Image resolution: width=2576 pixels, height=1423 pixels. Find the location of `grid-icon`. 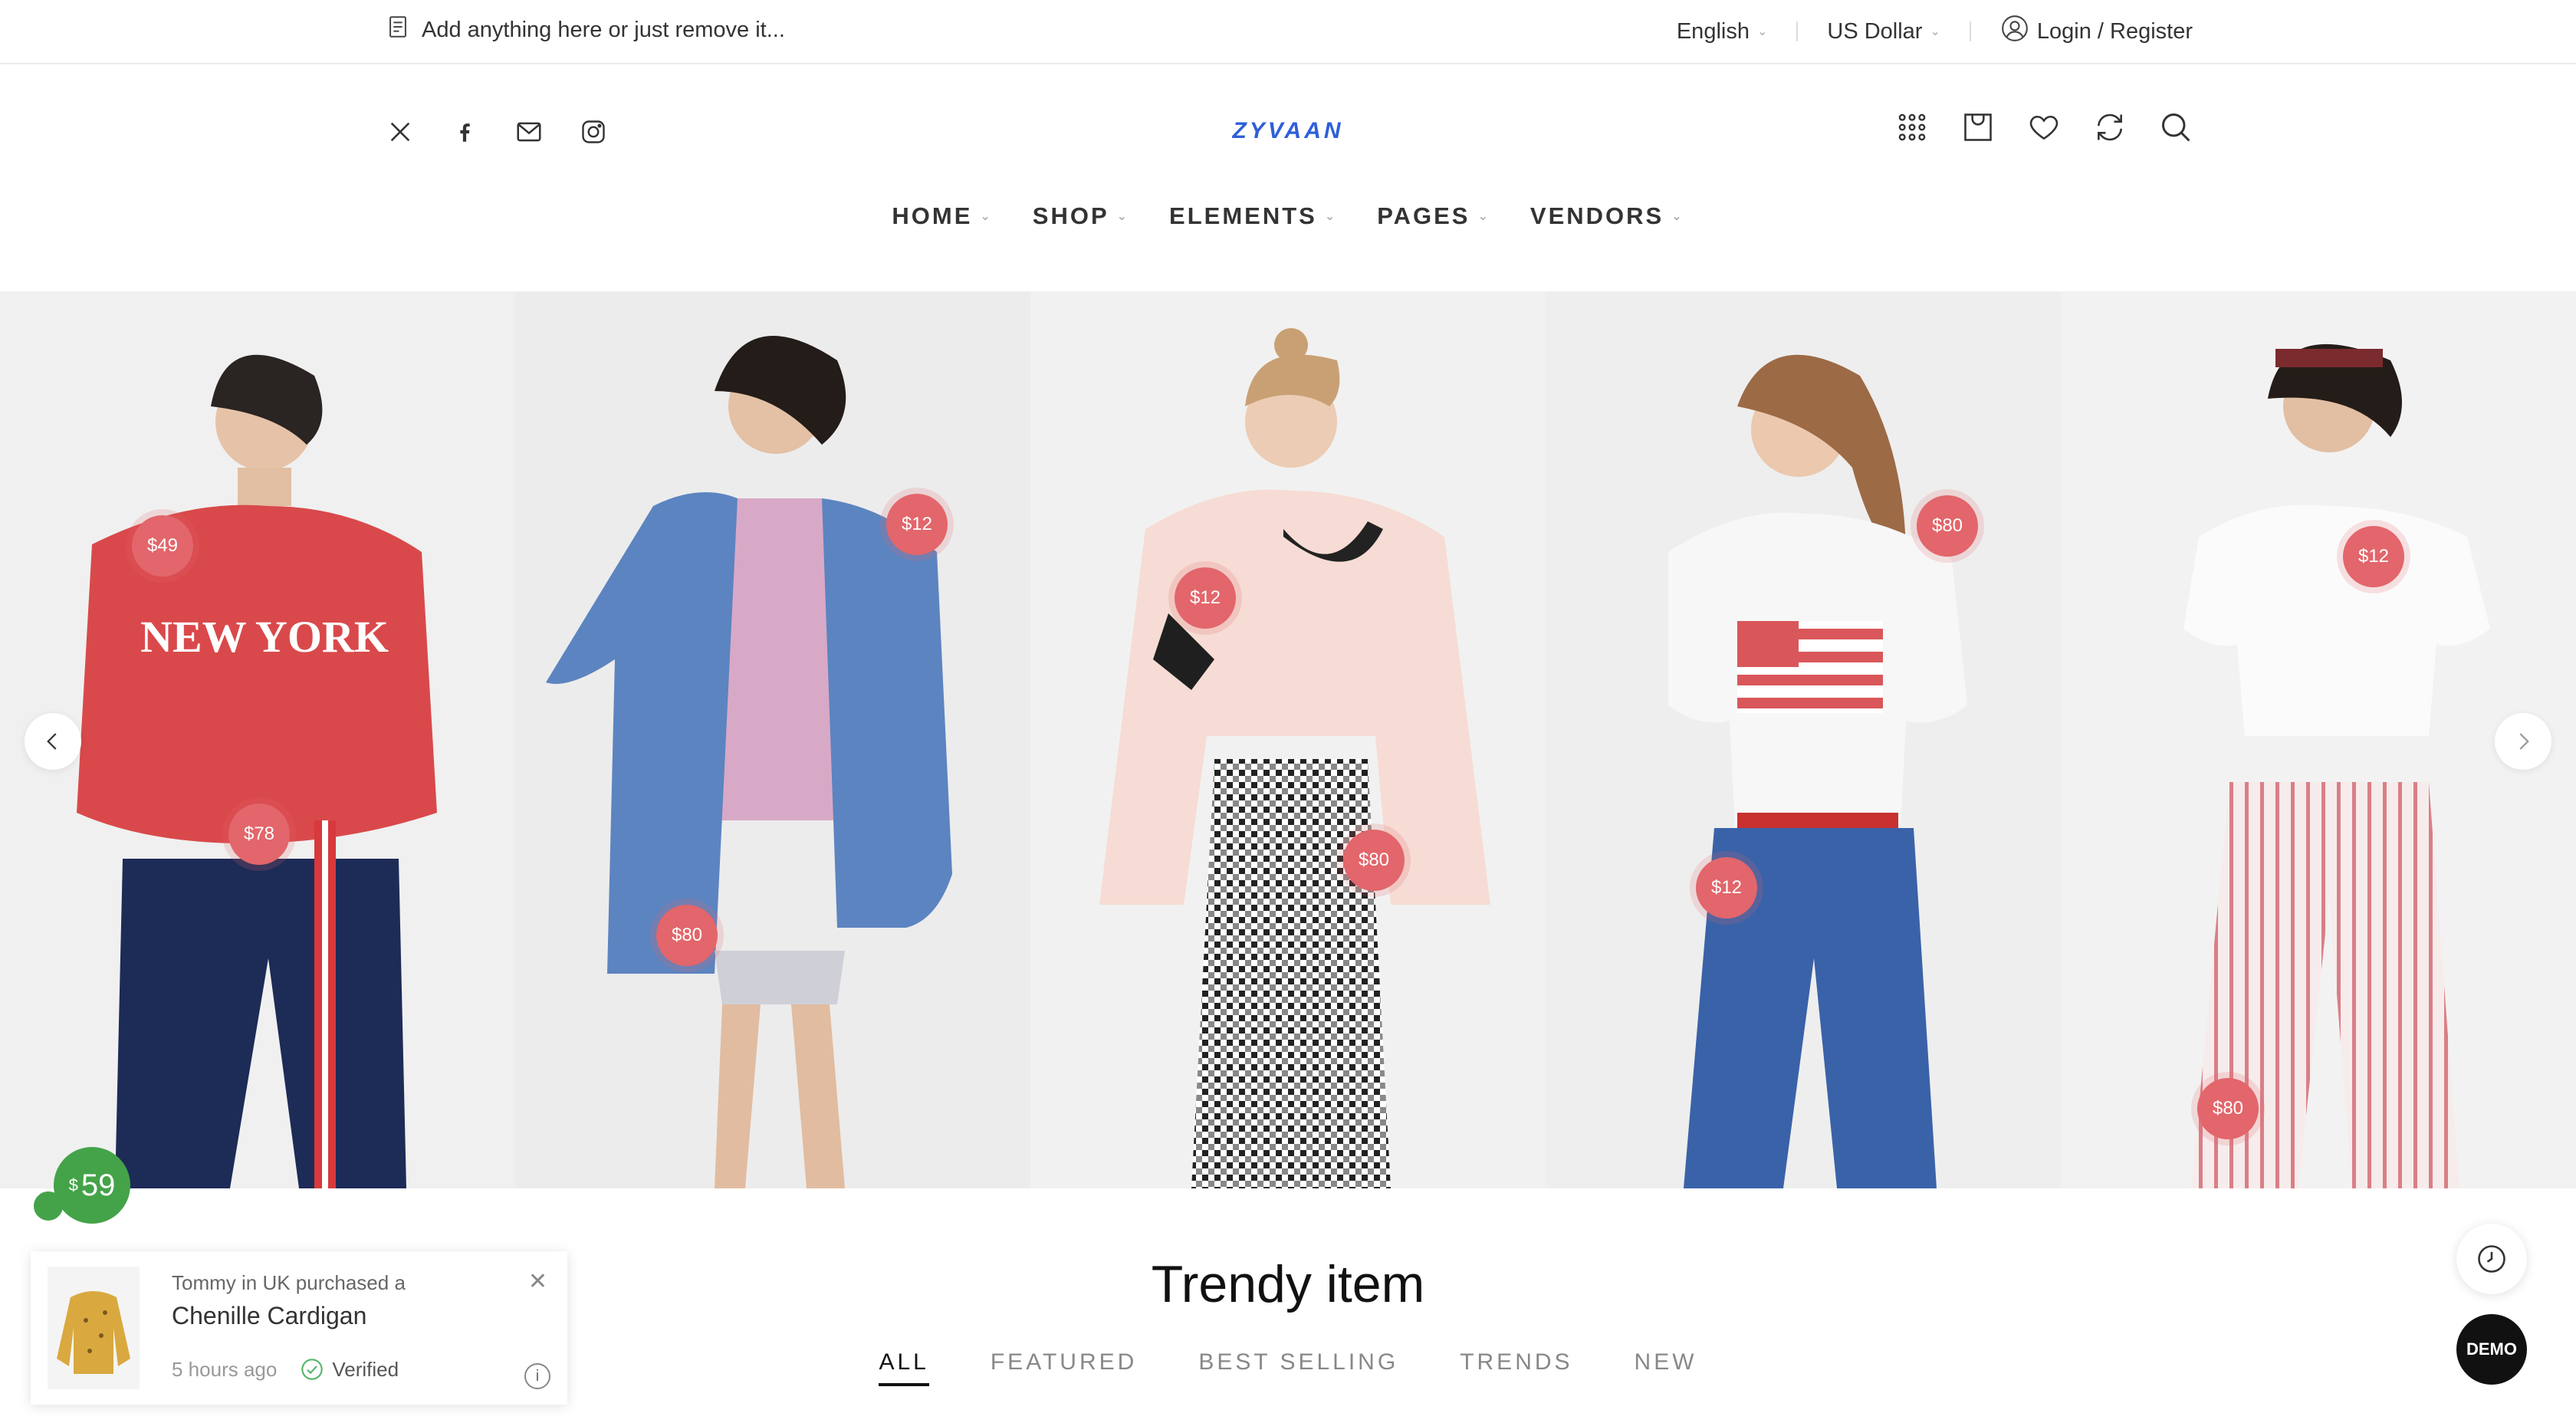

grid-icon is located at coordinates (1912, 127).